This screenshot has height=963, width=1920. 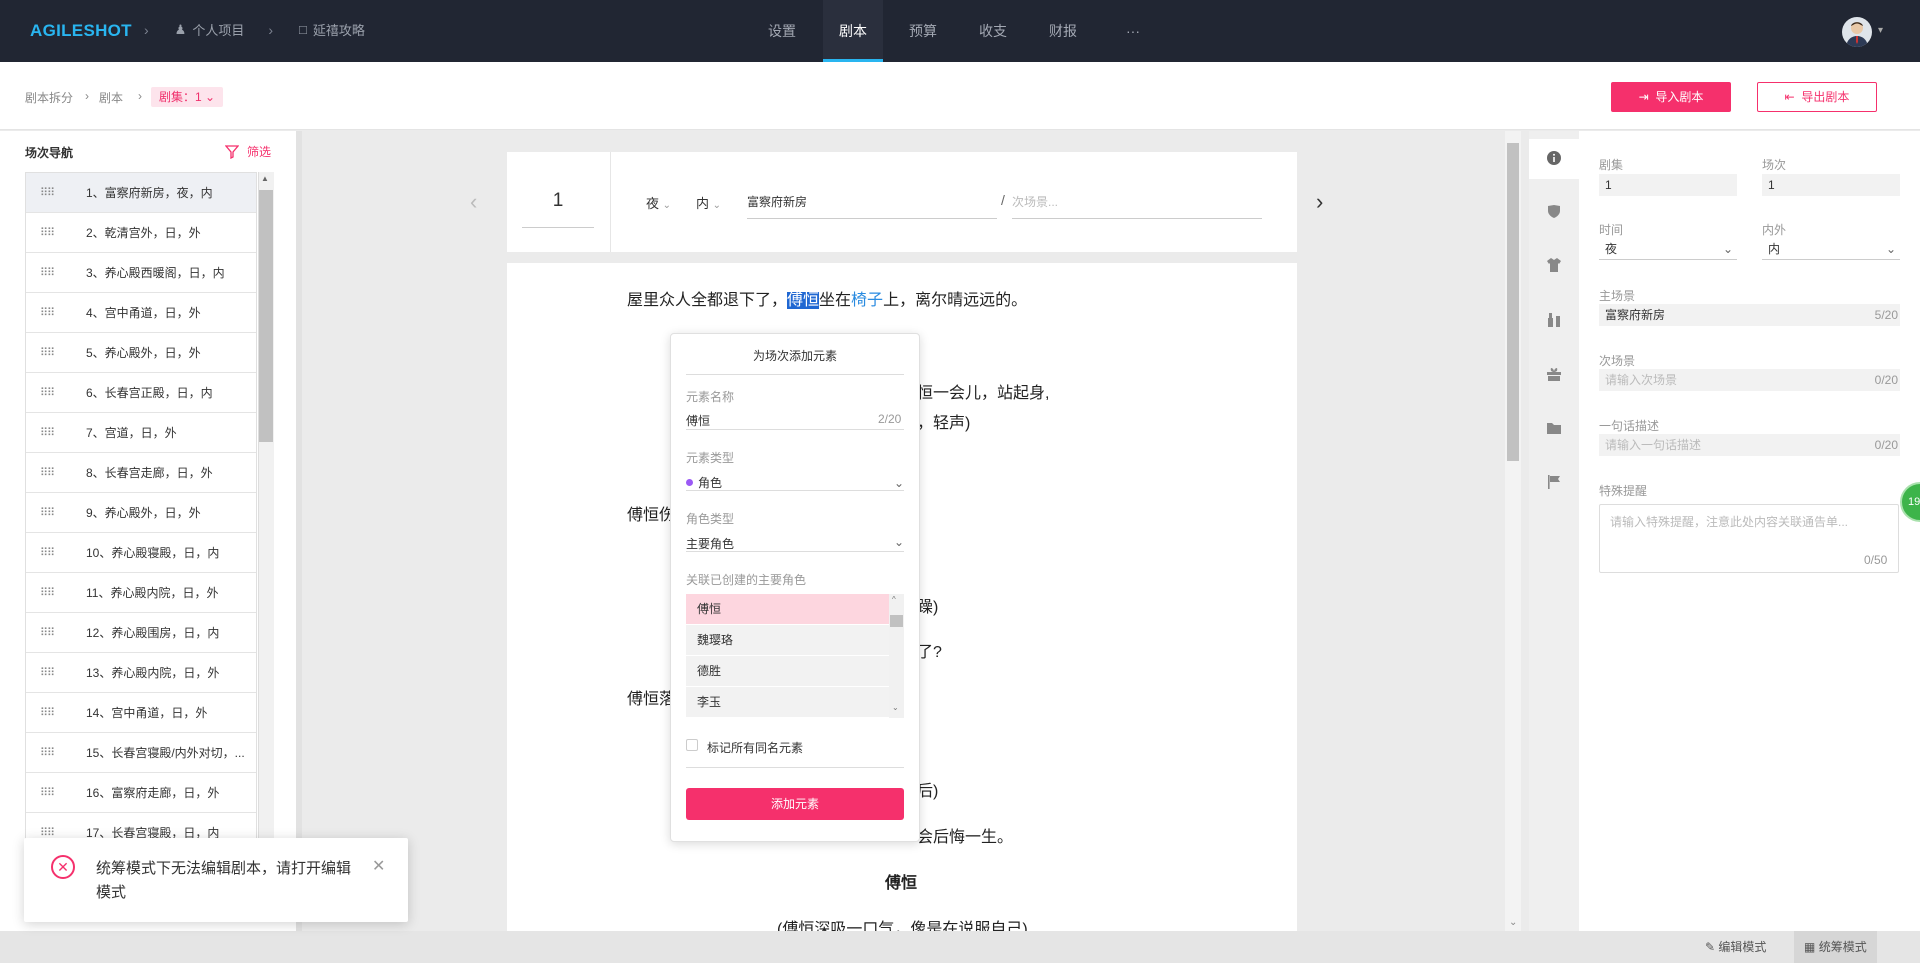 I want to click on mask-icon, so click(x=1554, y=213).